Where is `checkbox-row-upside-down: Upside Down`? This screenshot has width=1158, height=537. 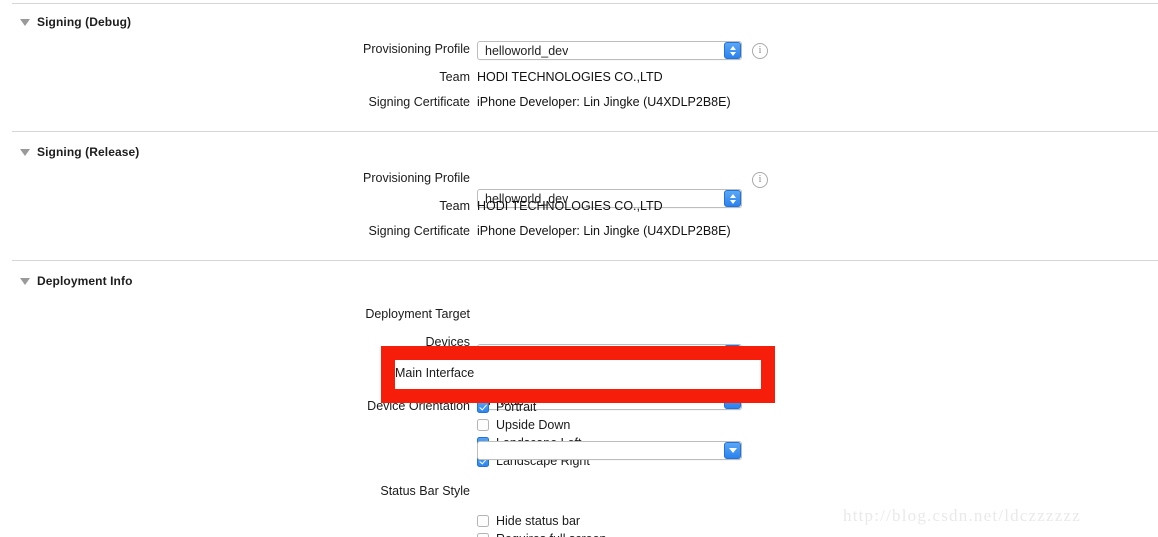 checkbox-row-upside-down: Upside Down is located at coordinates (523, 425).